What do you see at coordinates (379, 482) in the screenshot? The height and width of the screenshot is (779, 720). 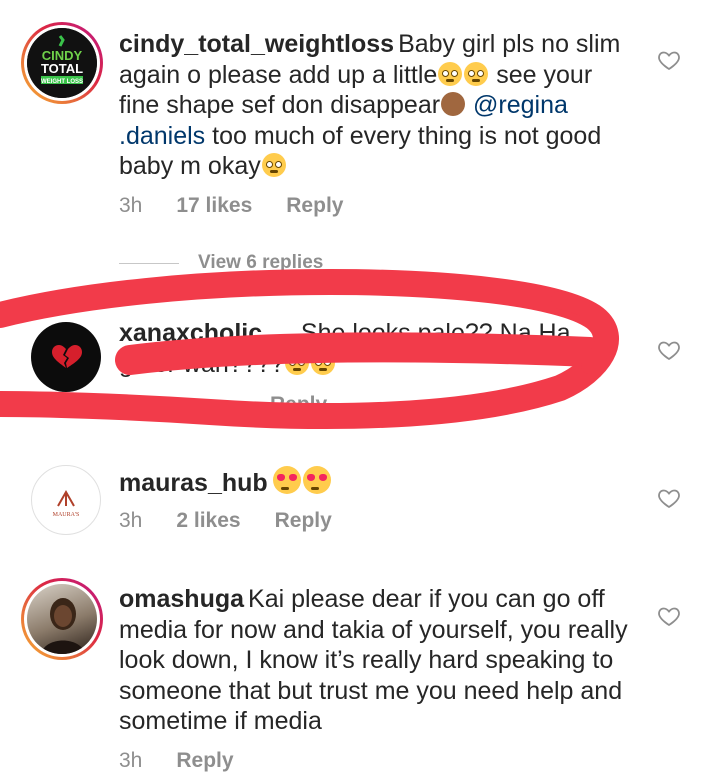 I see `comment-text: mauras_hub` at bounding box center [379, 482].